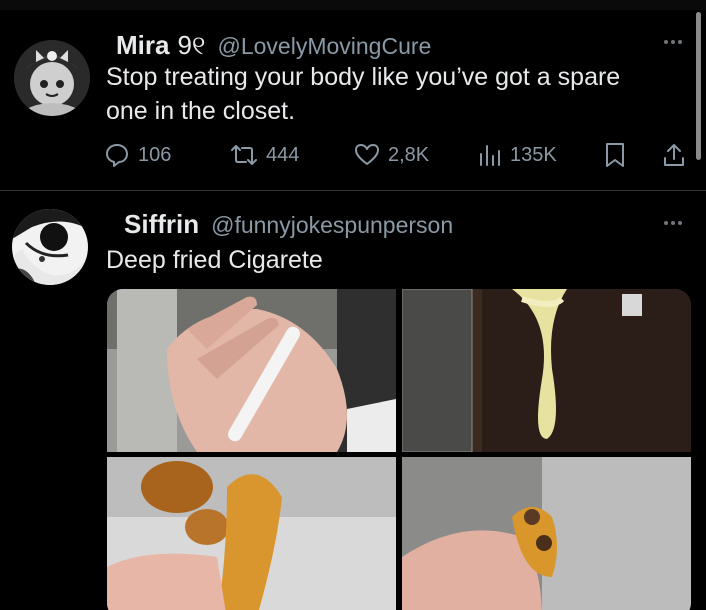 Image resolution: width=706 pixels, height=610 pixels. What do you see at coordinates (698, 86) in the screenshot?
I see `scrollbar` at bounding box center [698, 86].